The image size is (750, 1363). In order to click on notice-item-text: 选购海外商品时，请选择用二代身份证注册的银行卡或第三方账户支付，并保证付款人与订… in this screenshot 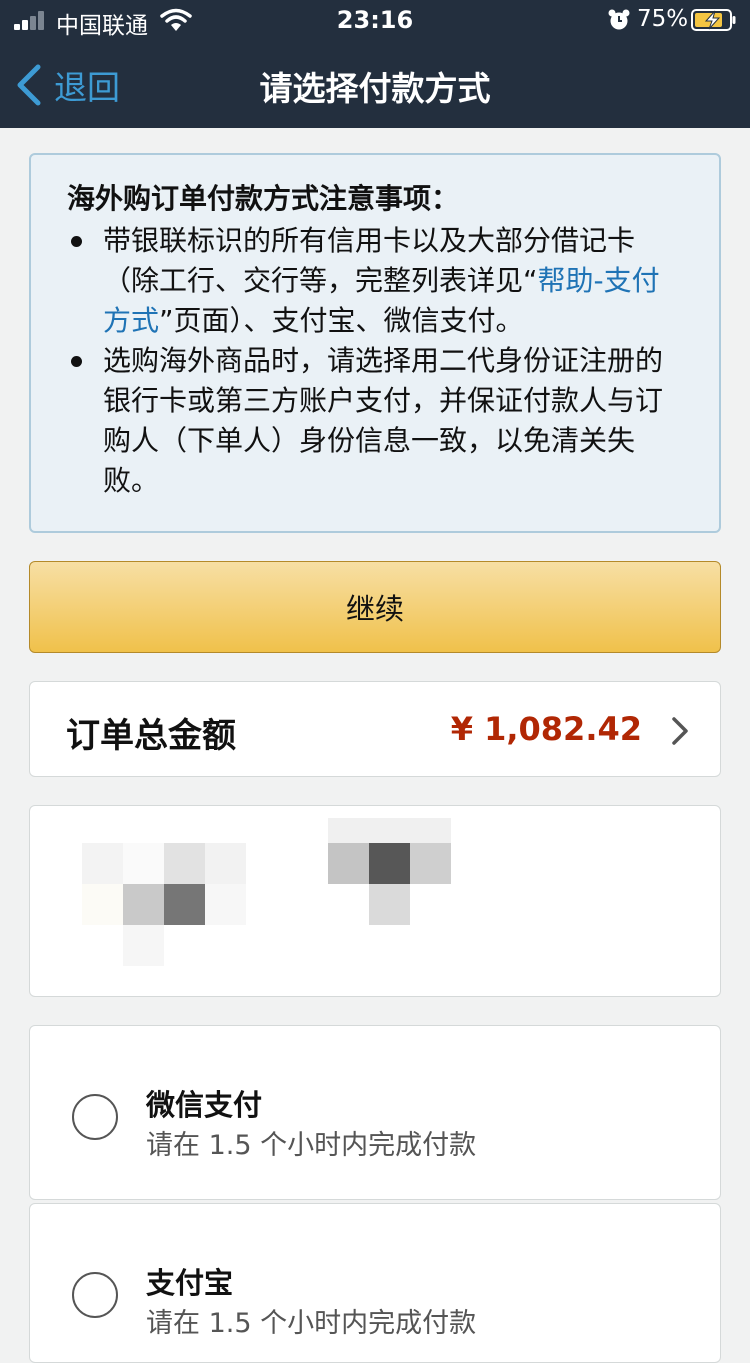, I will do `click(383, 420)`.